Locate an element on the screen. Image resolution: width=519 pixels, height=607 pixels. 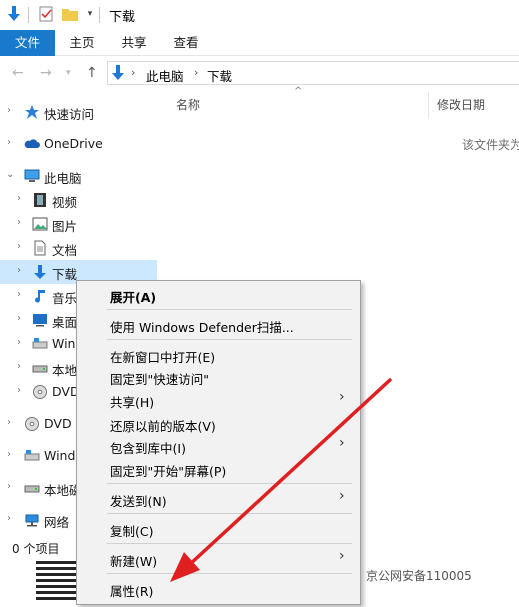
tab-view: 查看 is located at coordinates (186, 43).